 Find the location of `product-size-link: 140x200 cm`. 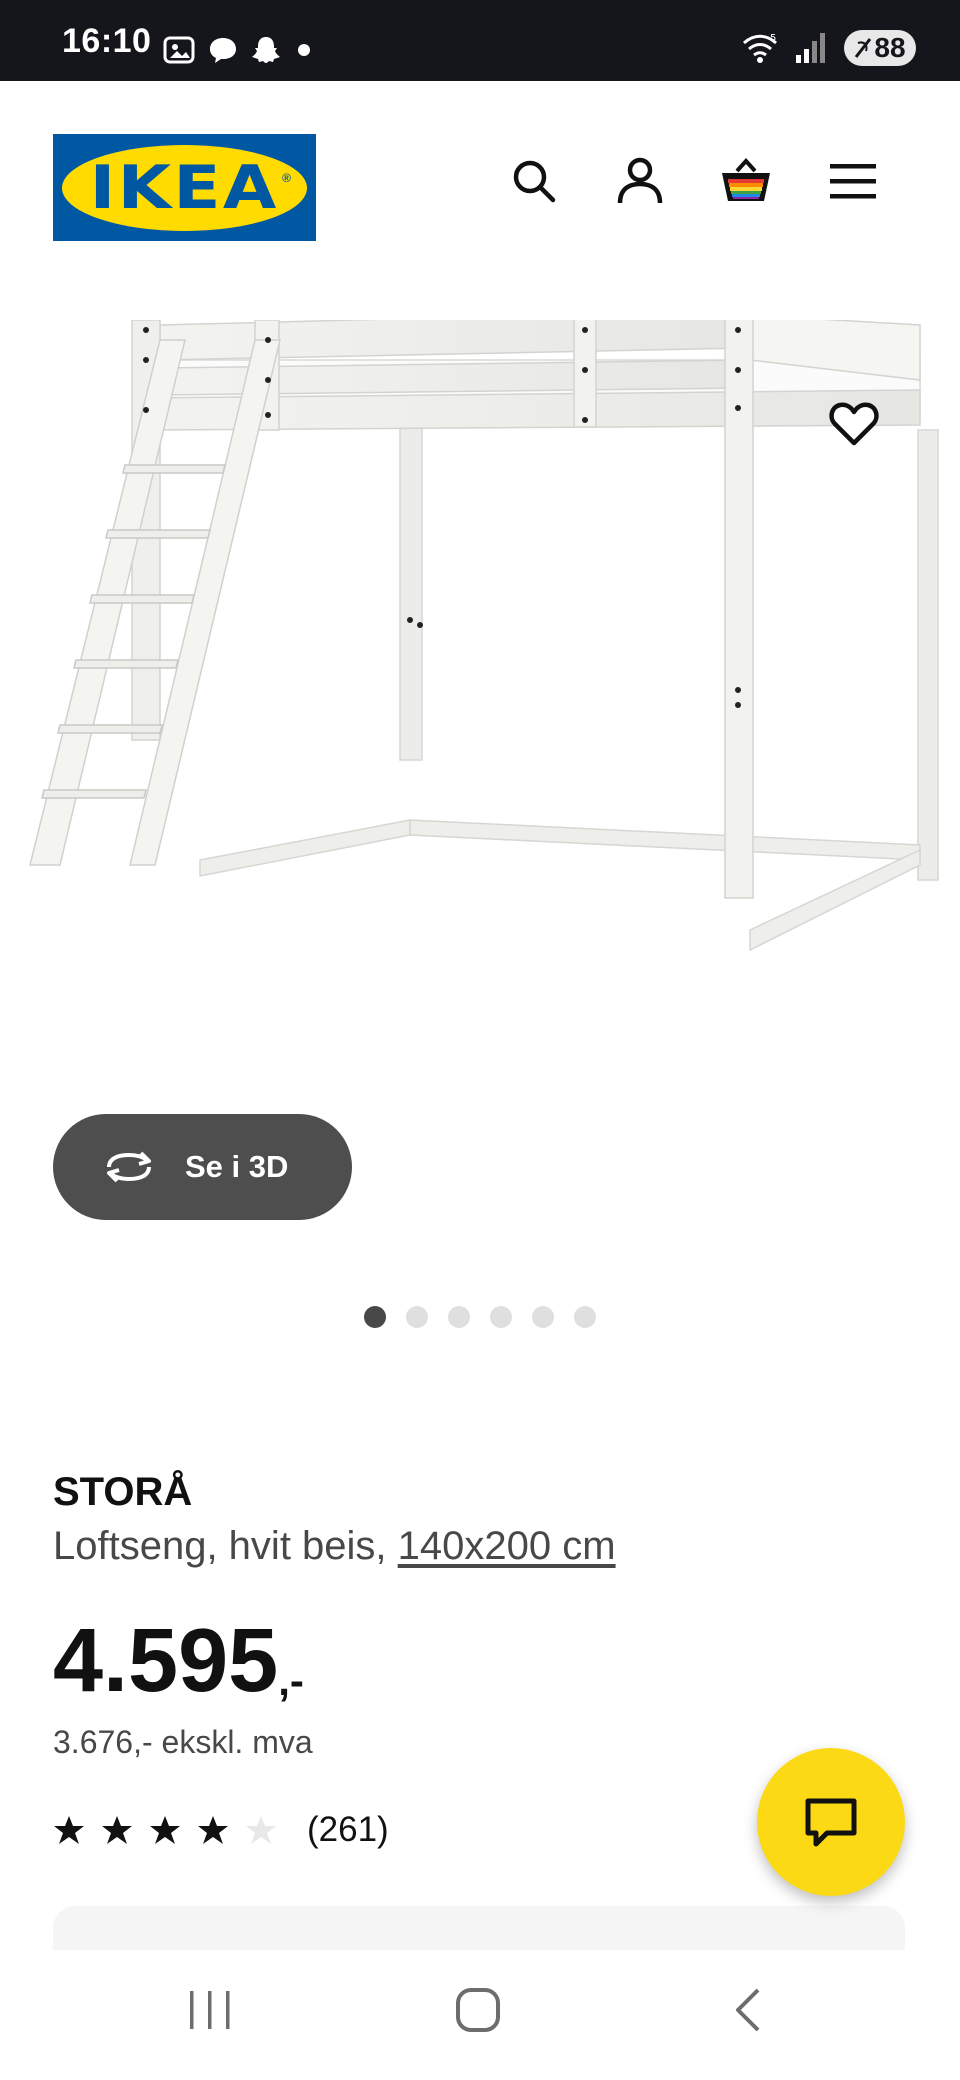

product-size-link: 140x200 cm is located at coordinates (507, 1546).